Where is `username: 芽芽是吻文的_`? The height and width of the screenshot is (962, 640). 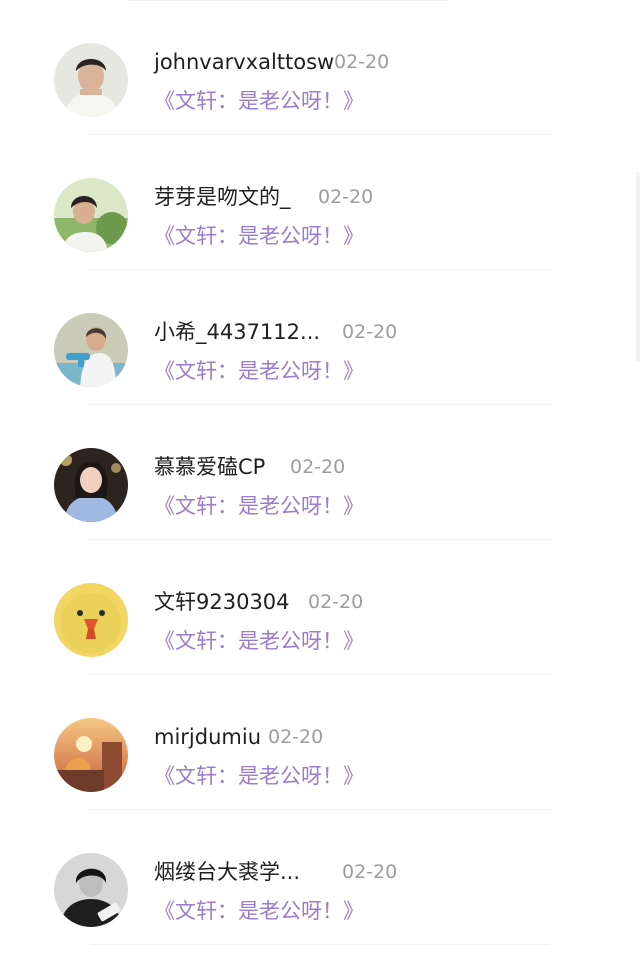
username: 芽芽是吻文的_ is located at coordinates (222, 197).